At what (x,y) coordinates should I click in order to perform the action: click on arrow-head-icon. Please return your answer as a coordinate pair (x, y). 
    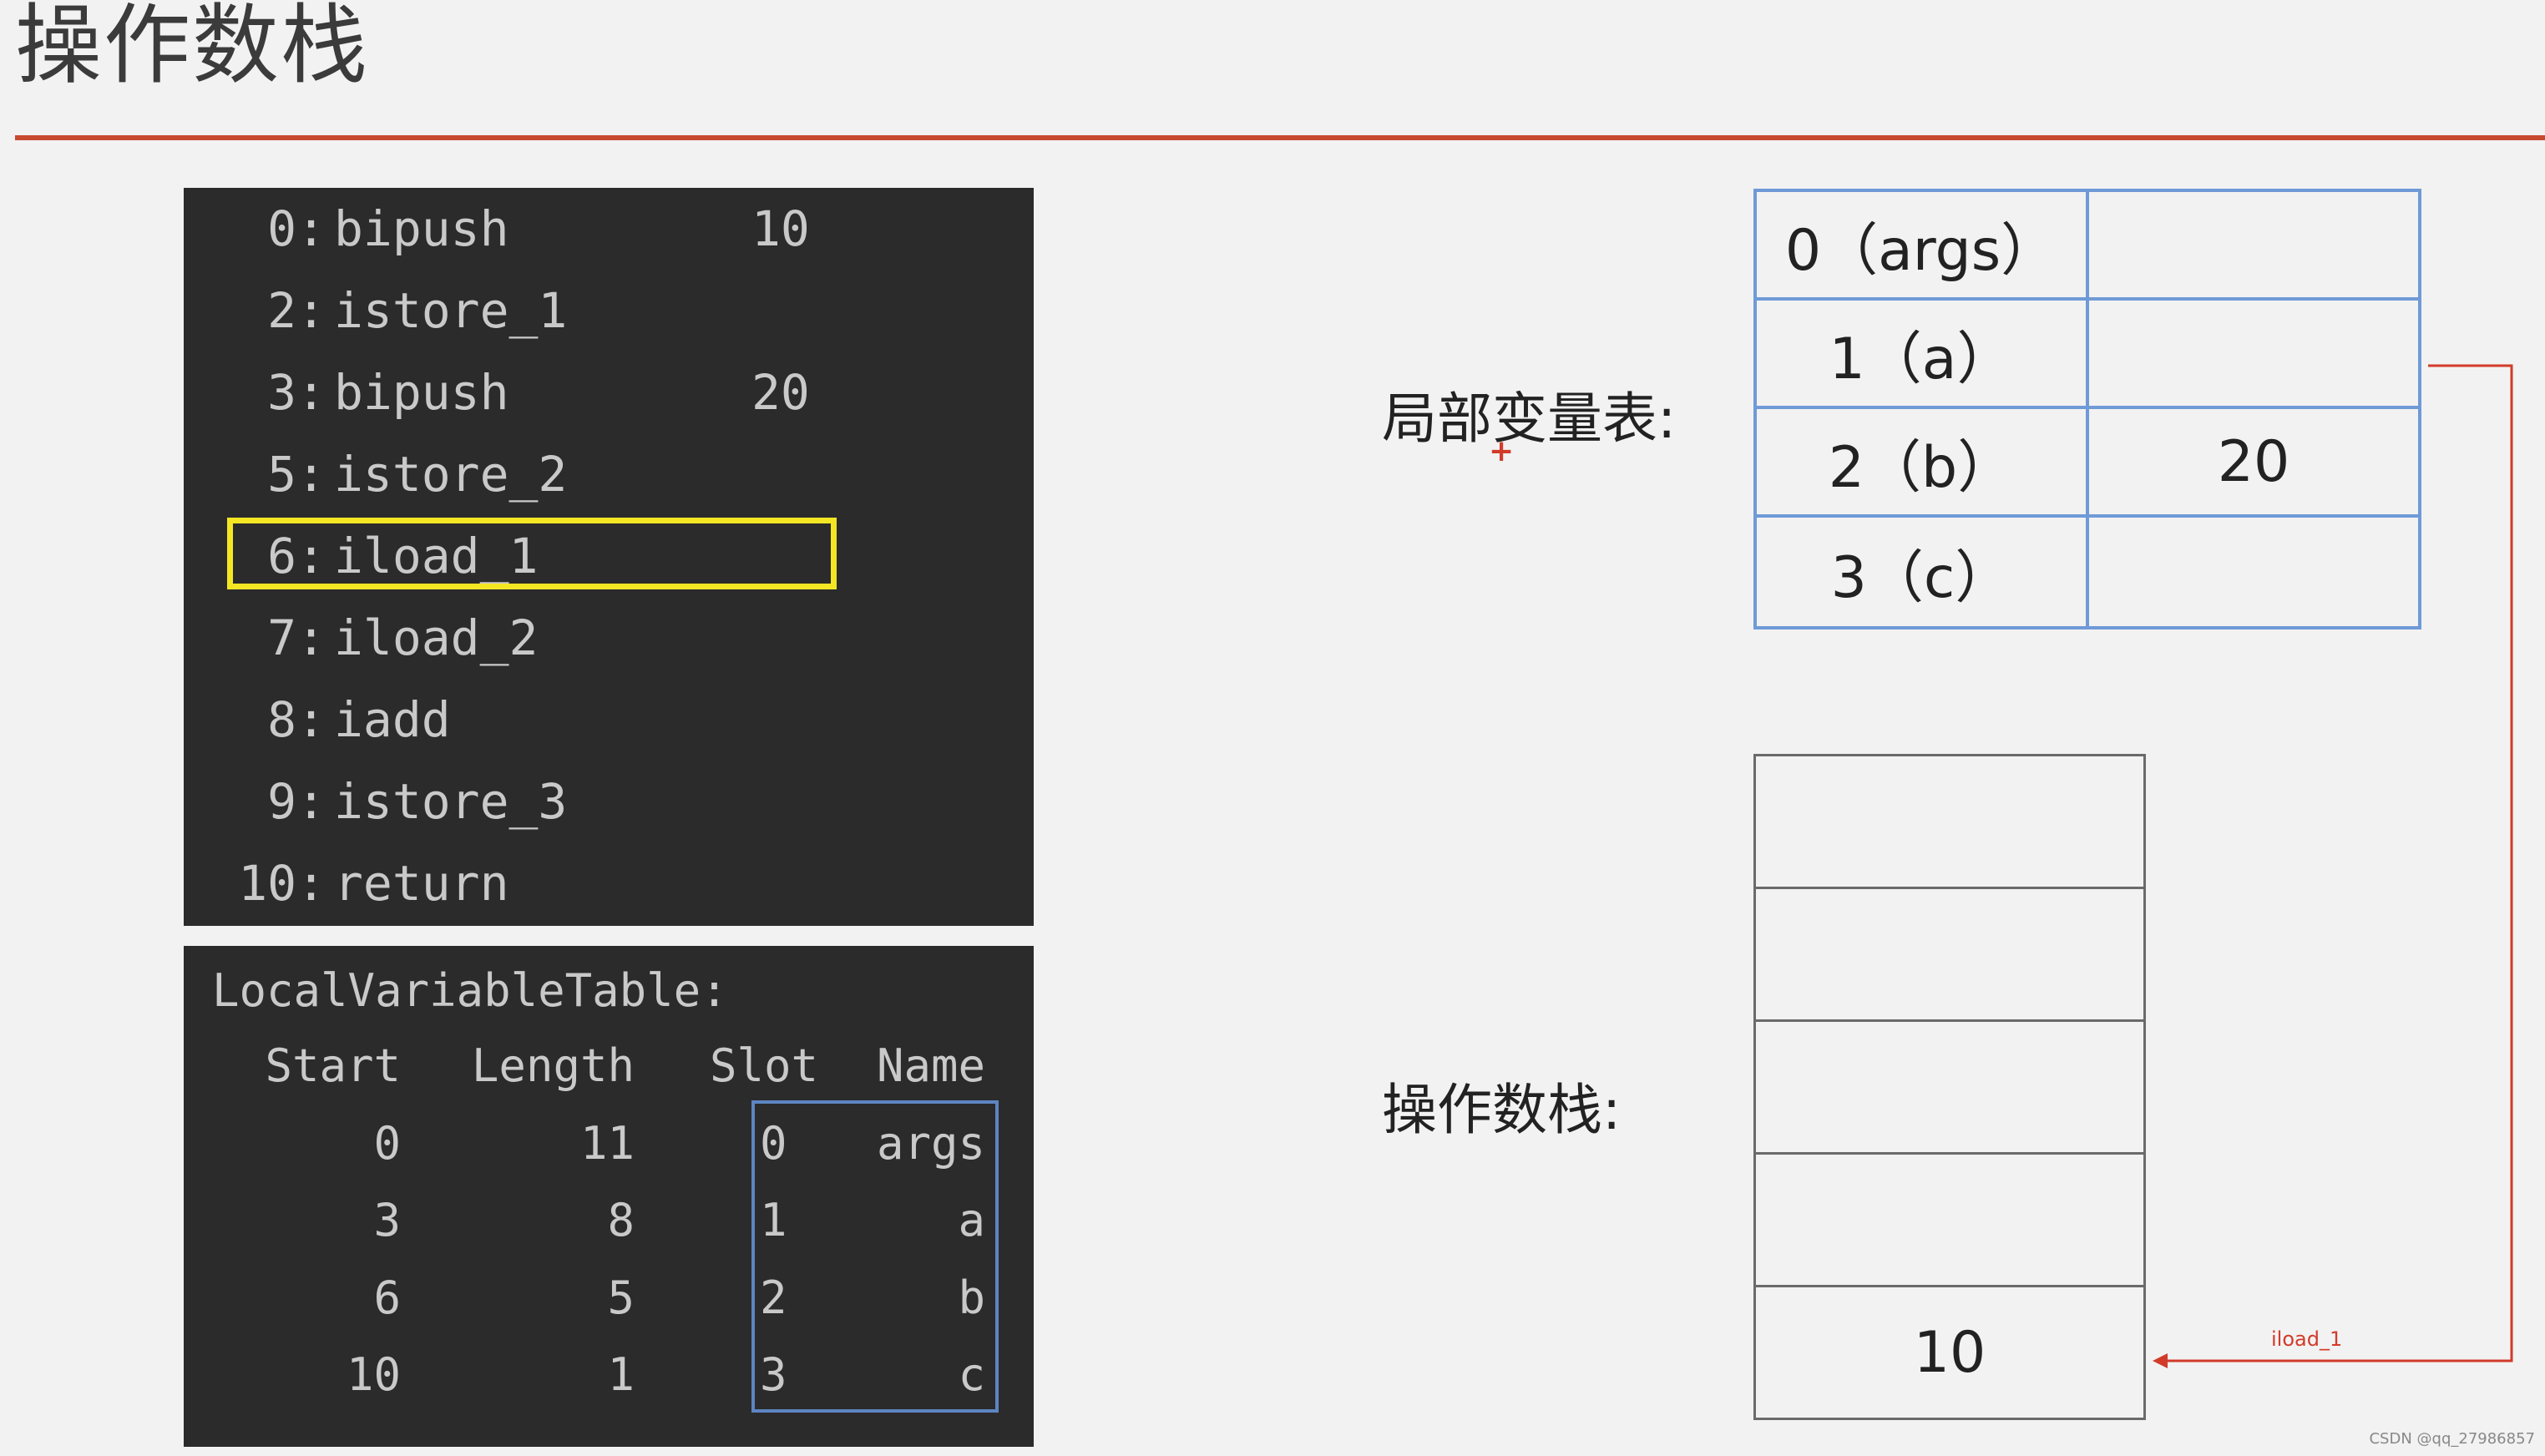
    Looking at the image, I should click on (2160, 1360).